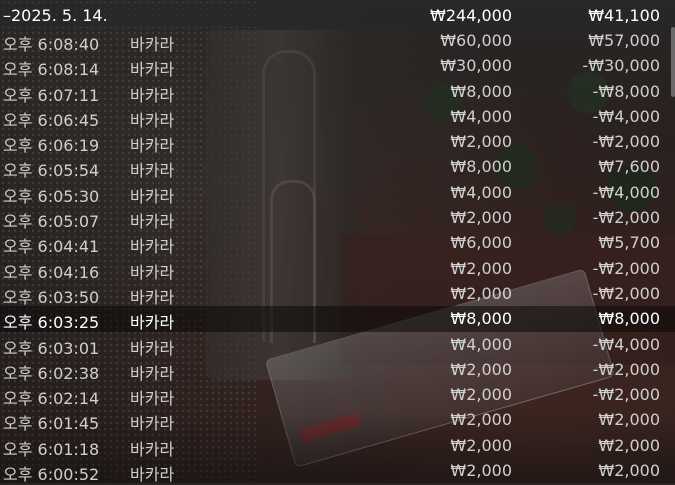  What do you see at coordinates (337, 117) in the screenshot?
I see `bet-history-row: 오후 6:06:45 바카라 ₩4,000 -₩4,000` at bounding box center [337, 117].